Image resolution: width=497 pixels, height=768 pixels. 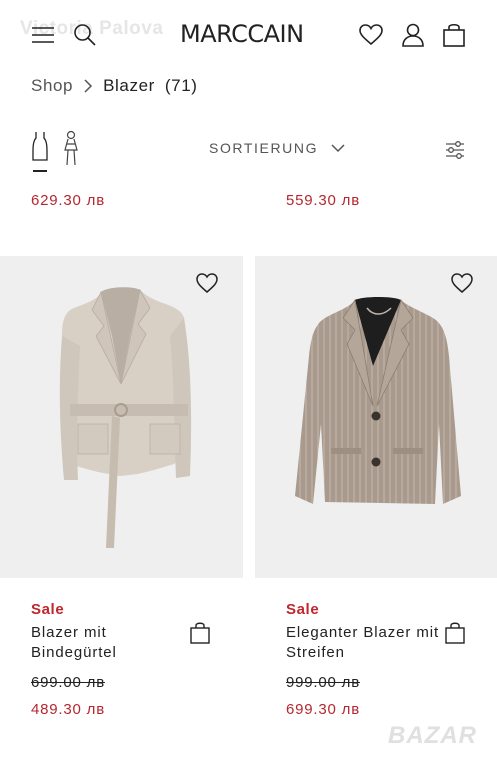 I want to click on chevron-down-icon, so click(x=338, y=148).